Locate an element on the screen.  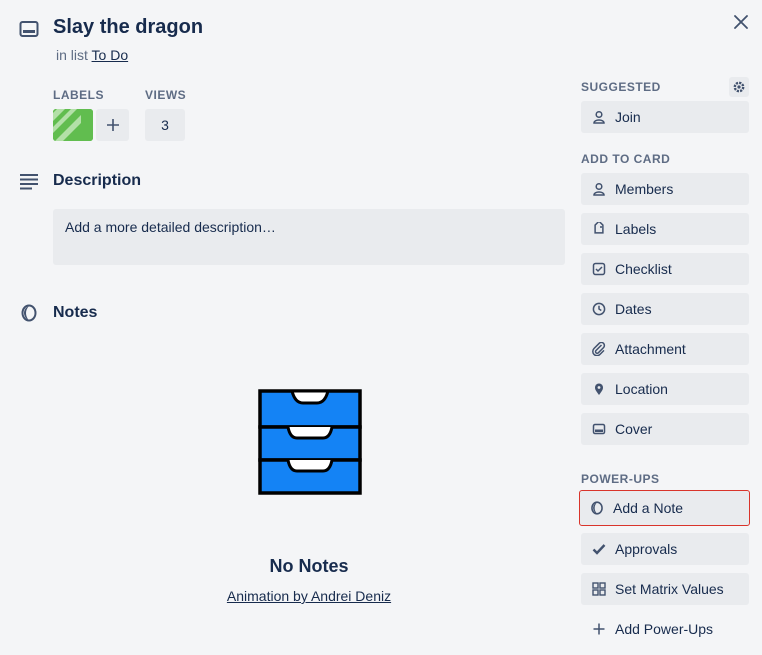
label-stripes is located at coordinates (73, 125).